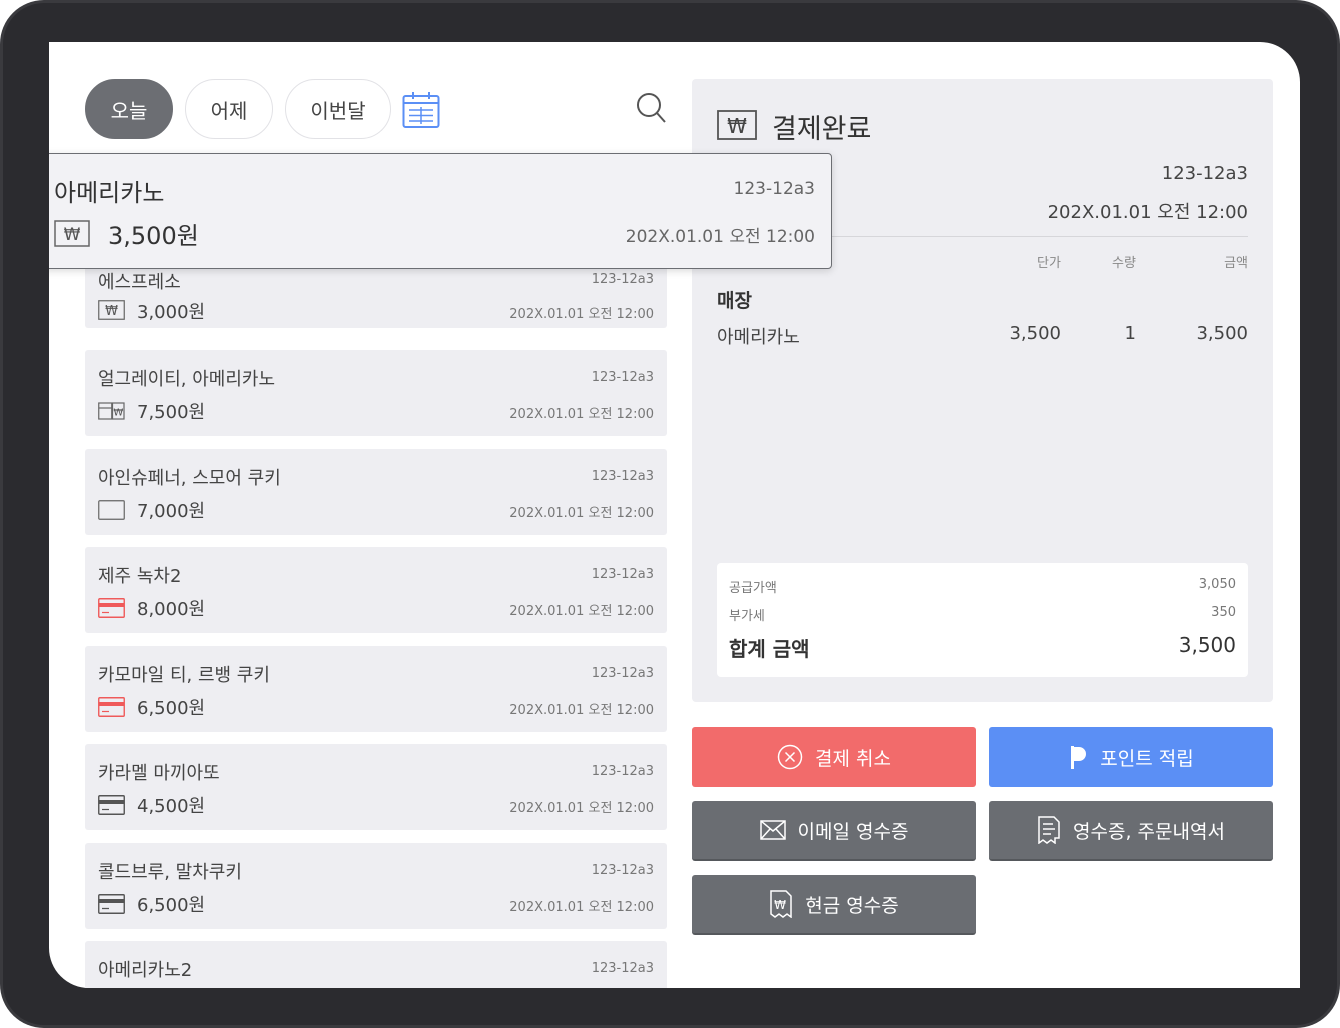 The image size is (1340, 1028). Describe the element at coordinates (171, 412) in the screenshot. I see `order-amount: 7,500원` at that location.